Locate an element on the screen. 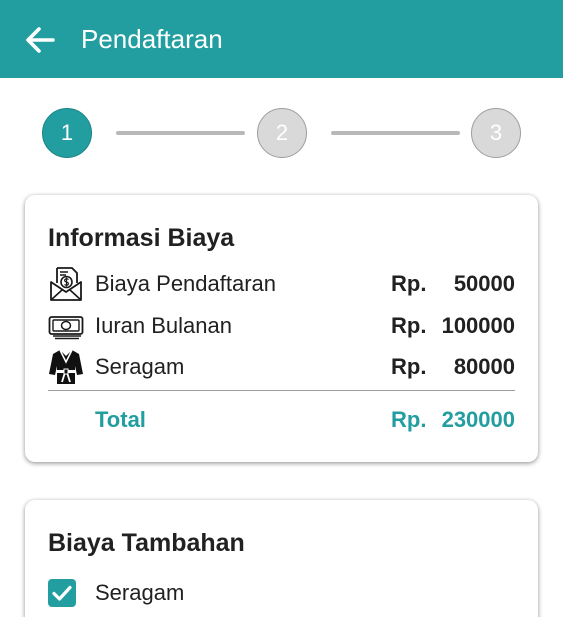  arrow-left-icon is located at coordinates (40, 40).